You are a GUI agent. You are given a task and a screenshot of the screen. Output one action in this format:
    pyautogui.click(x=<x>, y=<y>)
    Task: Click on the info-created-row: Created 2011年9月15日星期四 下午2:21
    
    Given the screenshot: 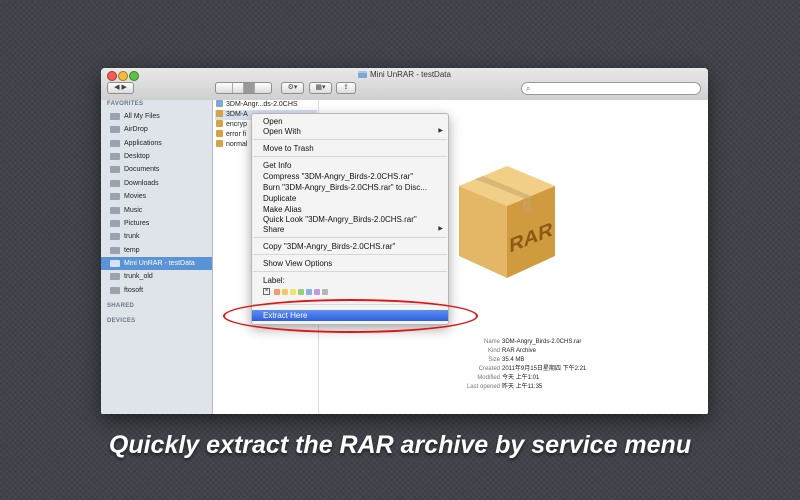 What is the action you would take?
    pyautogui.click(x=532, y=369)
    